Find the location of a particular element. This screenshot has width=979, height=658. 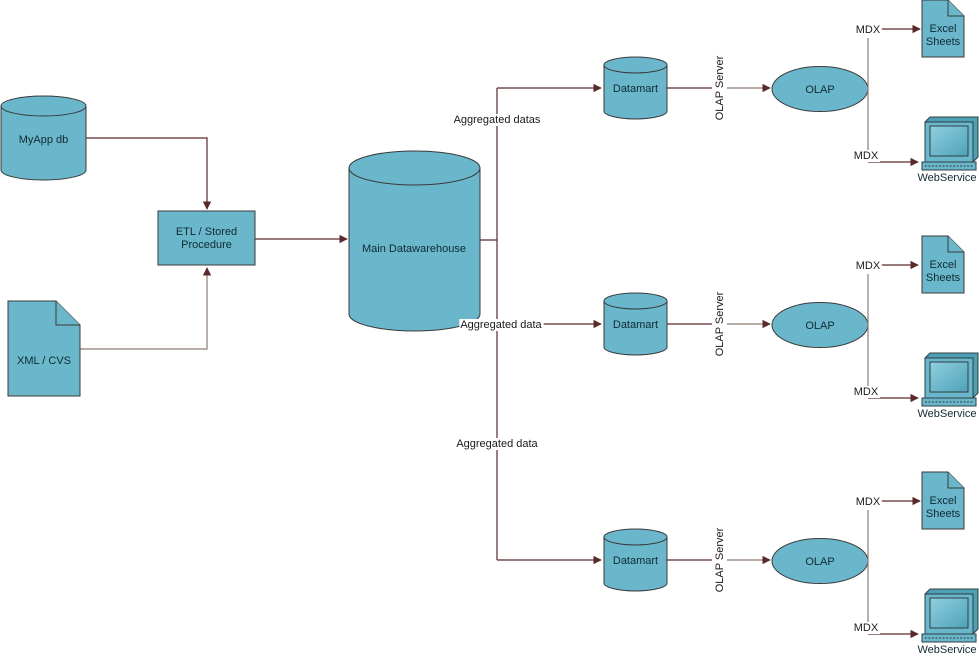

myapp-db-node: MyApp db is located at coordinates (43, 138).